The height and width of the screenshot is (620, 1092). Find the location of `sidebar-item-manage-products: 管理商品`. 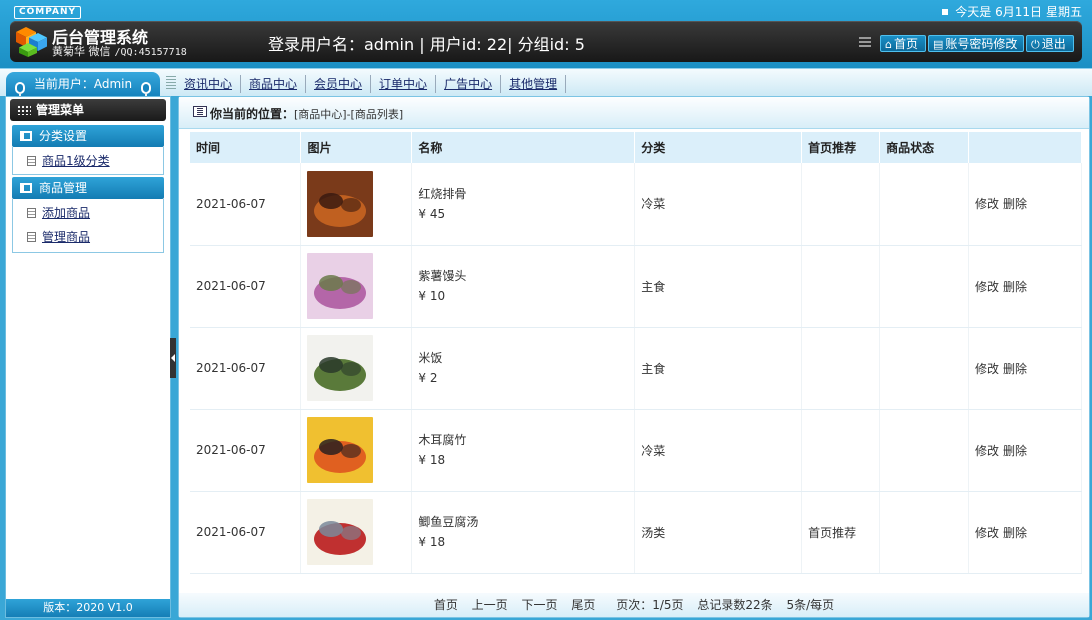

sidebar-item-manage-products: 管理商品 is located at coordinates (58, 237).